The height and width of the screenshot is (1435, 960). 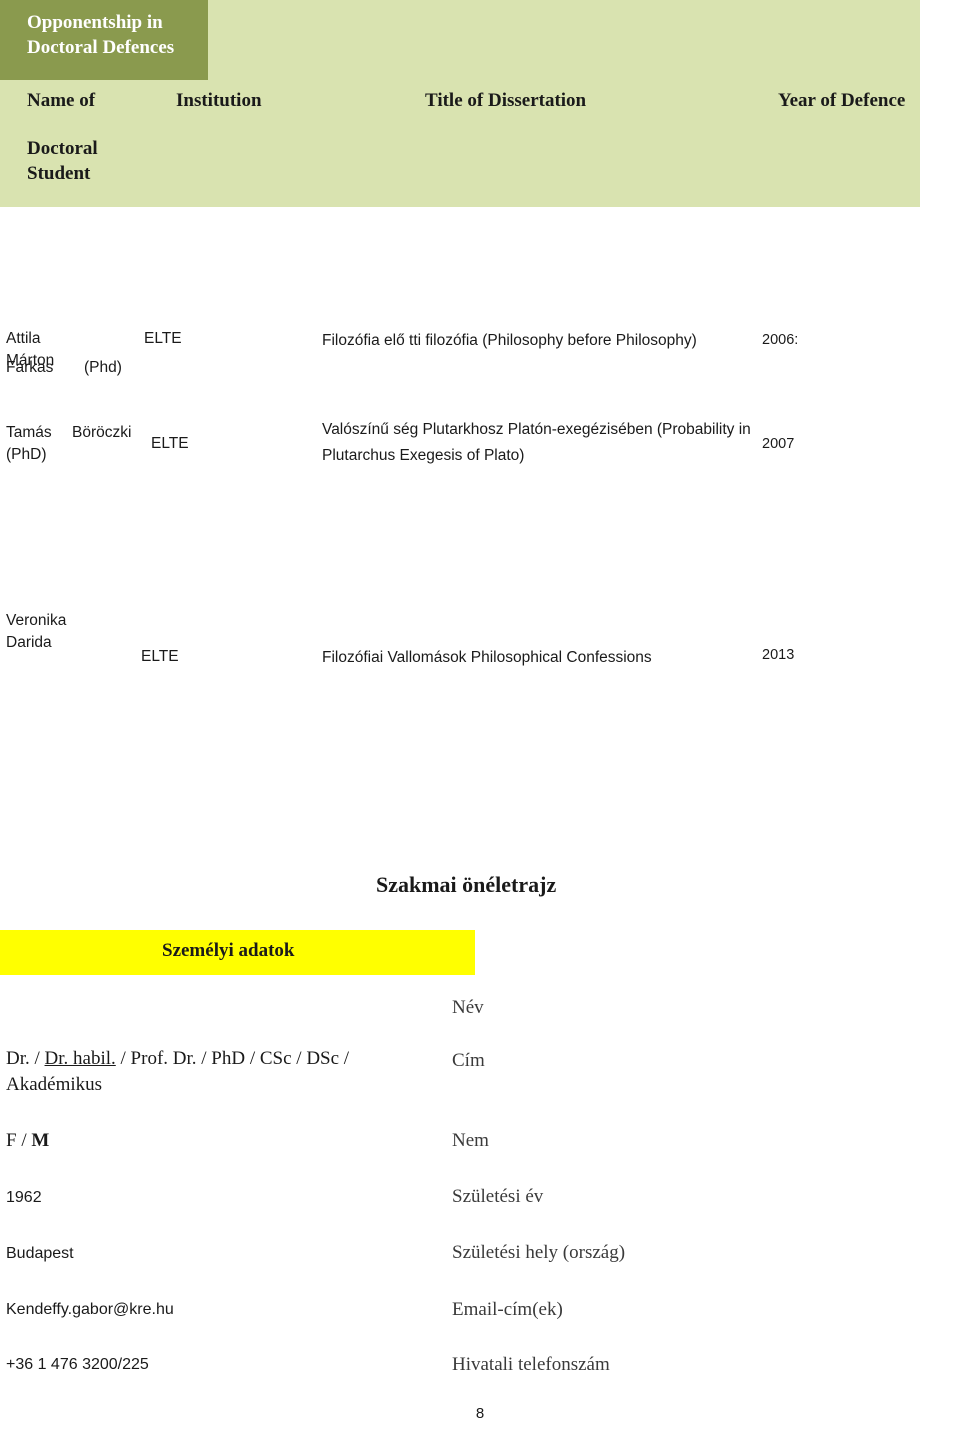 I want to click on cv-label-birth-year: Születési év, so click(x=498, y=1196).